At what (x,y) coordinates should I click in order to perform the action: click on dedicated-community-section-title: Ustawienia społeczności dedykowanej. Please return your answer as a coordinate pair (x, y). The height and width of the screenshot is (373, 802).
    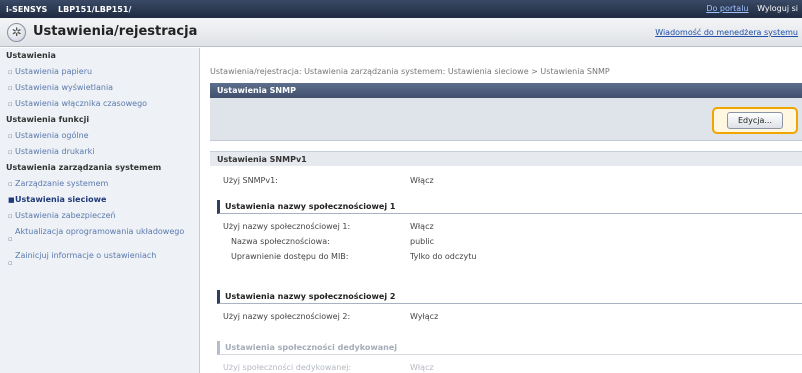
    Looking at the image, I should click on (509, 348).